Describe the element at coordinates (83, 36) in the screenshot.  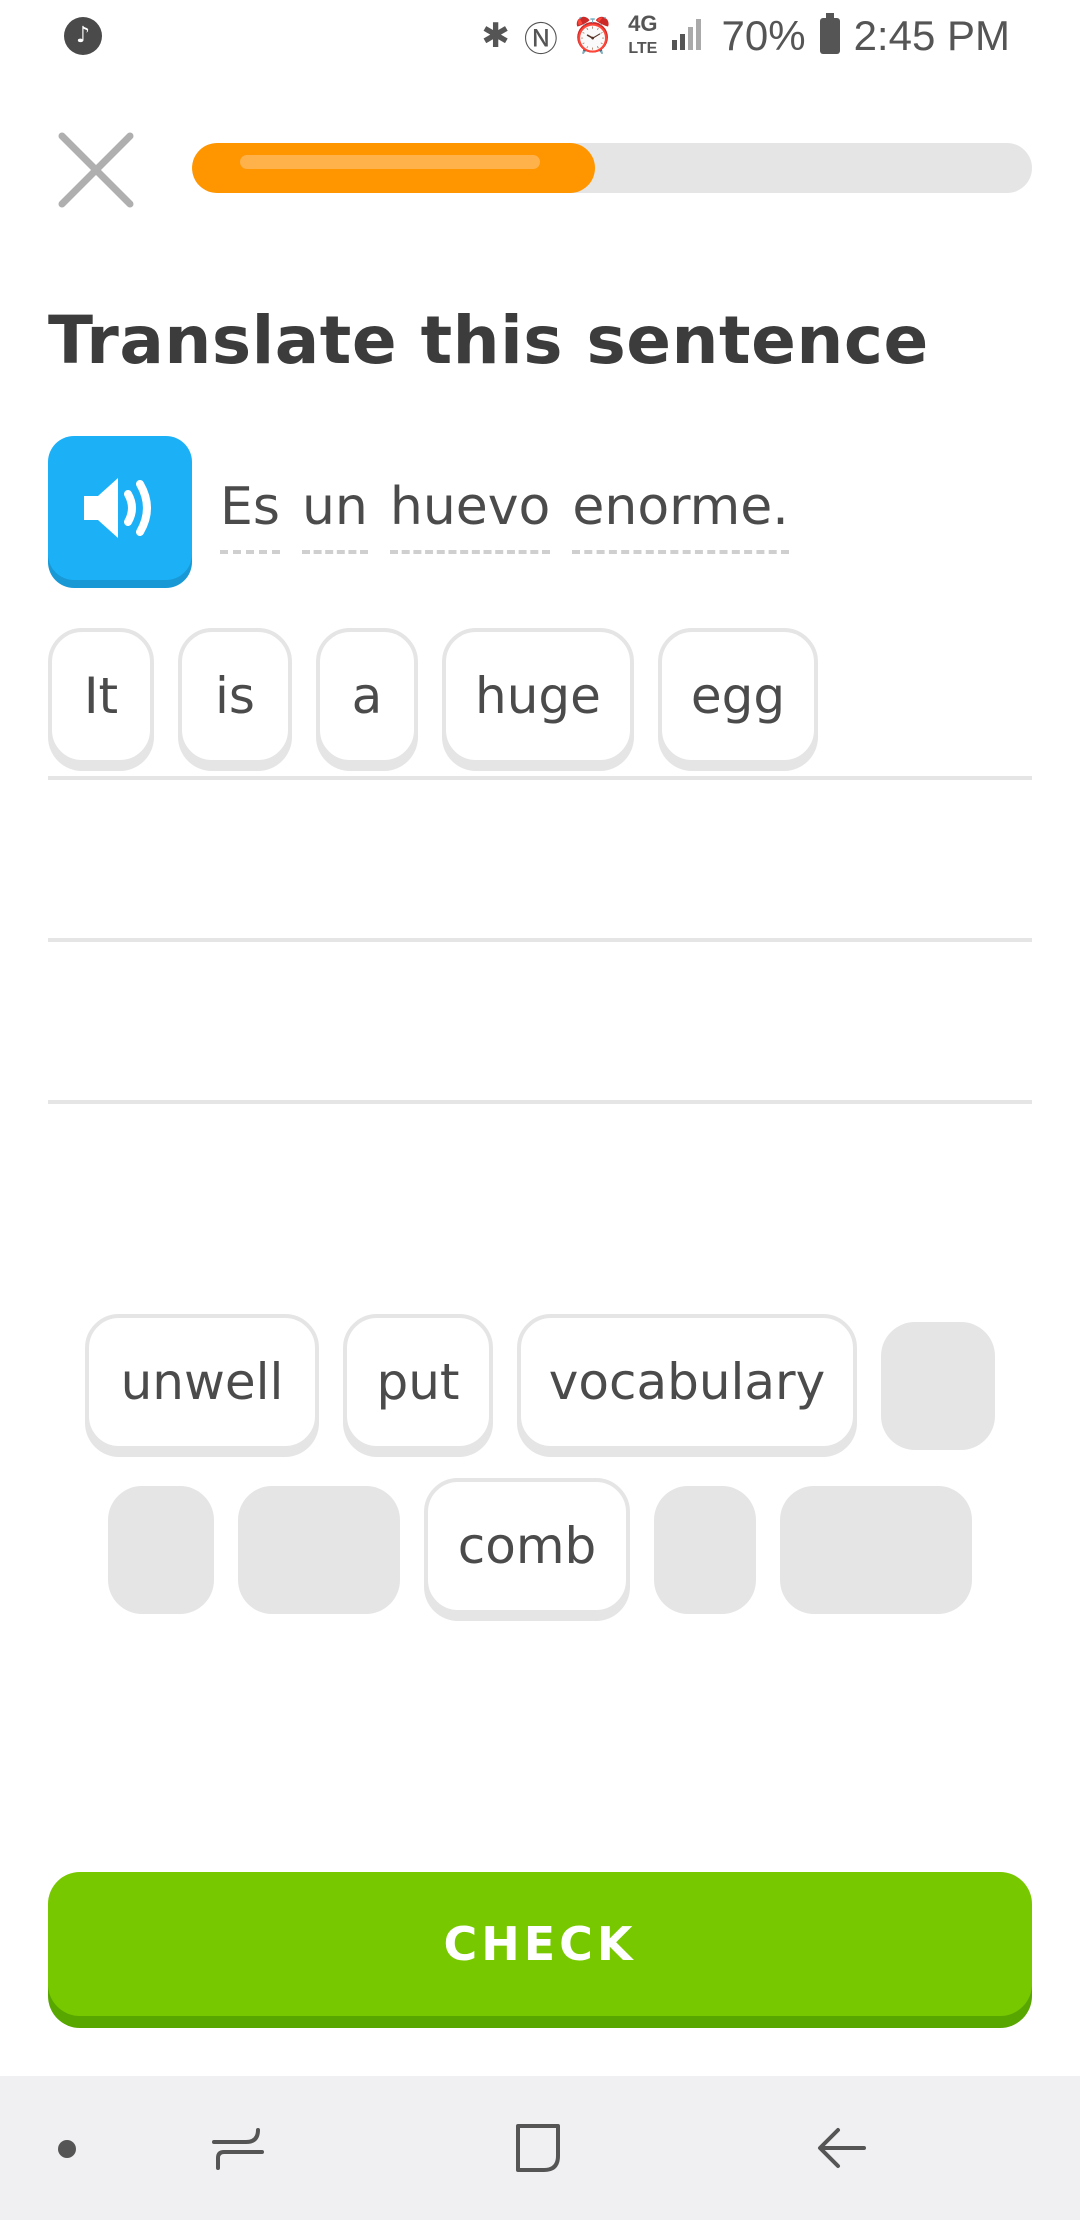
I see `music-note-icon: ♪` at that location.